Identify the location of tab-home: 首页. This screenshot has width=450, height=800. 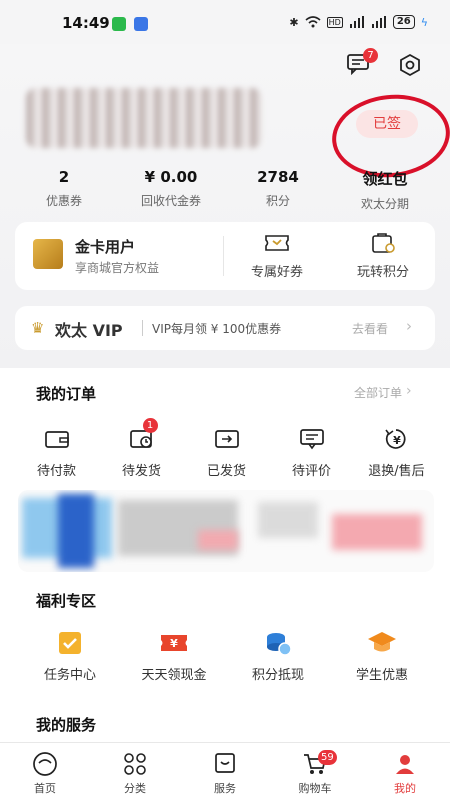
(45, 771).